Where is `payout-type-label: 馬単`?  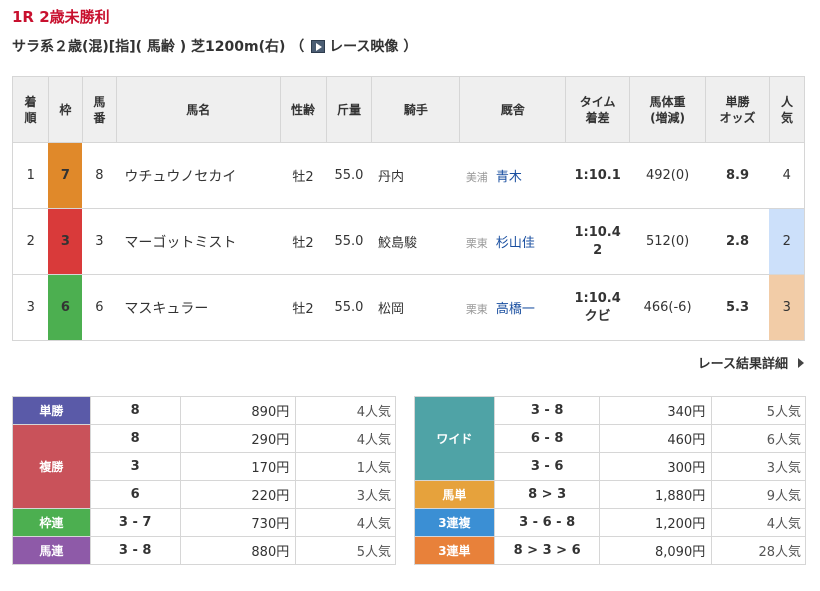
payout-type-label: 馬単 is located at coordinates (454, 494).